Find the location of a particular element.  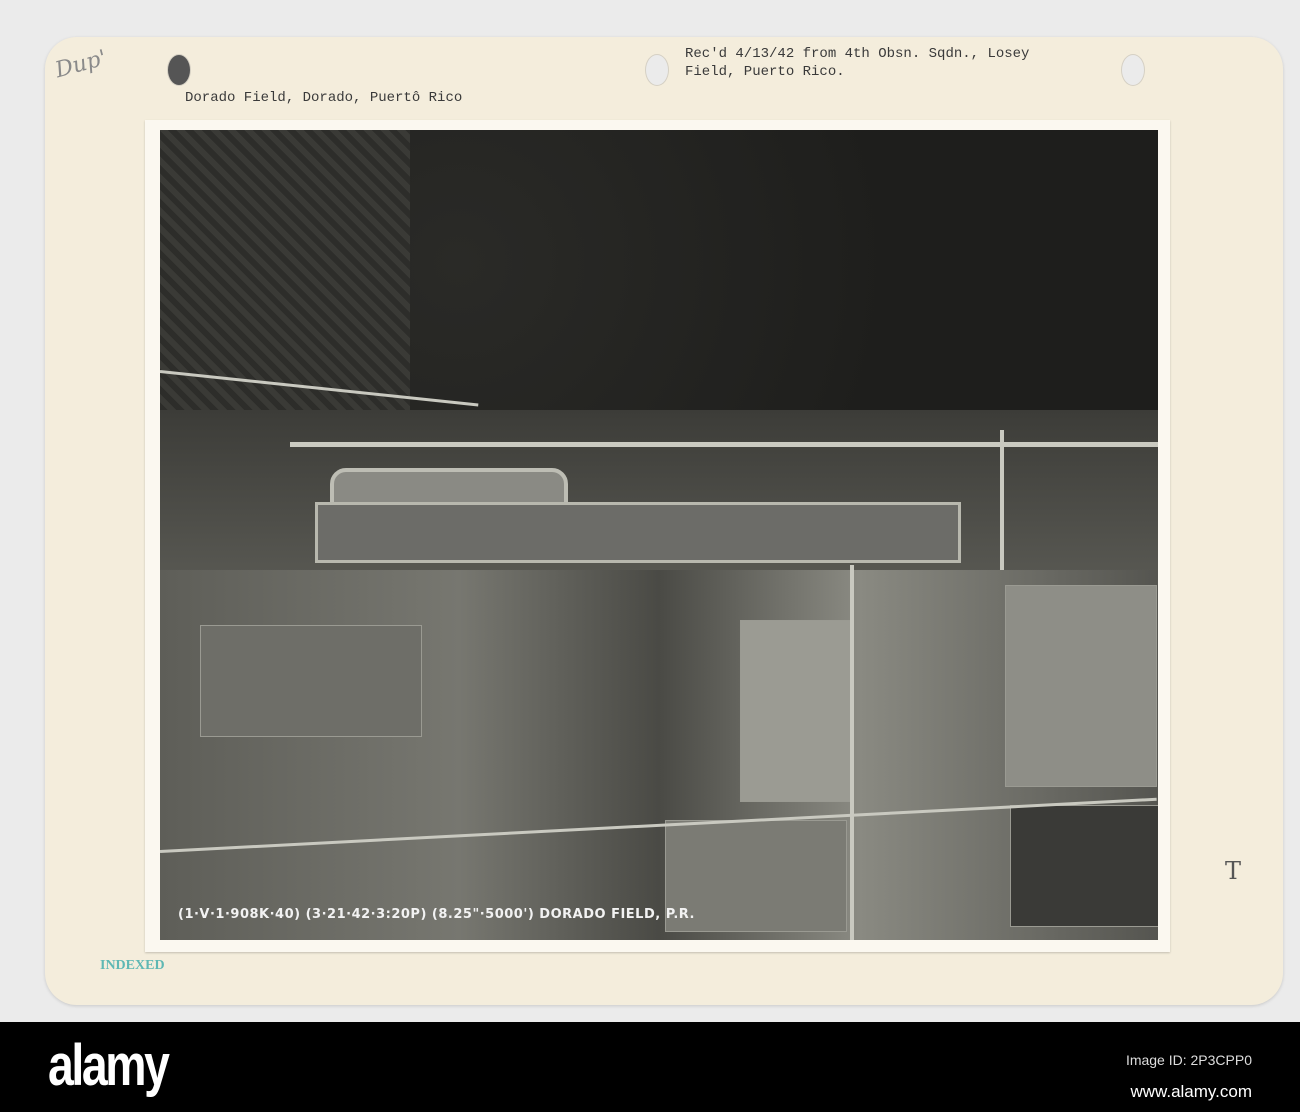

indexed-stamp: INDEXED is located at coordinates (132, 965).